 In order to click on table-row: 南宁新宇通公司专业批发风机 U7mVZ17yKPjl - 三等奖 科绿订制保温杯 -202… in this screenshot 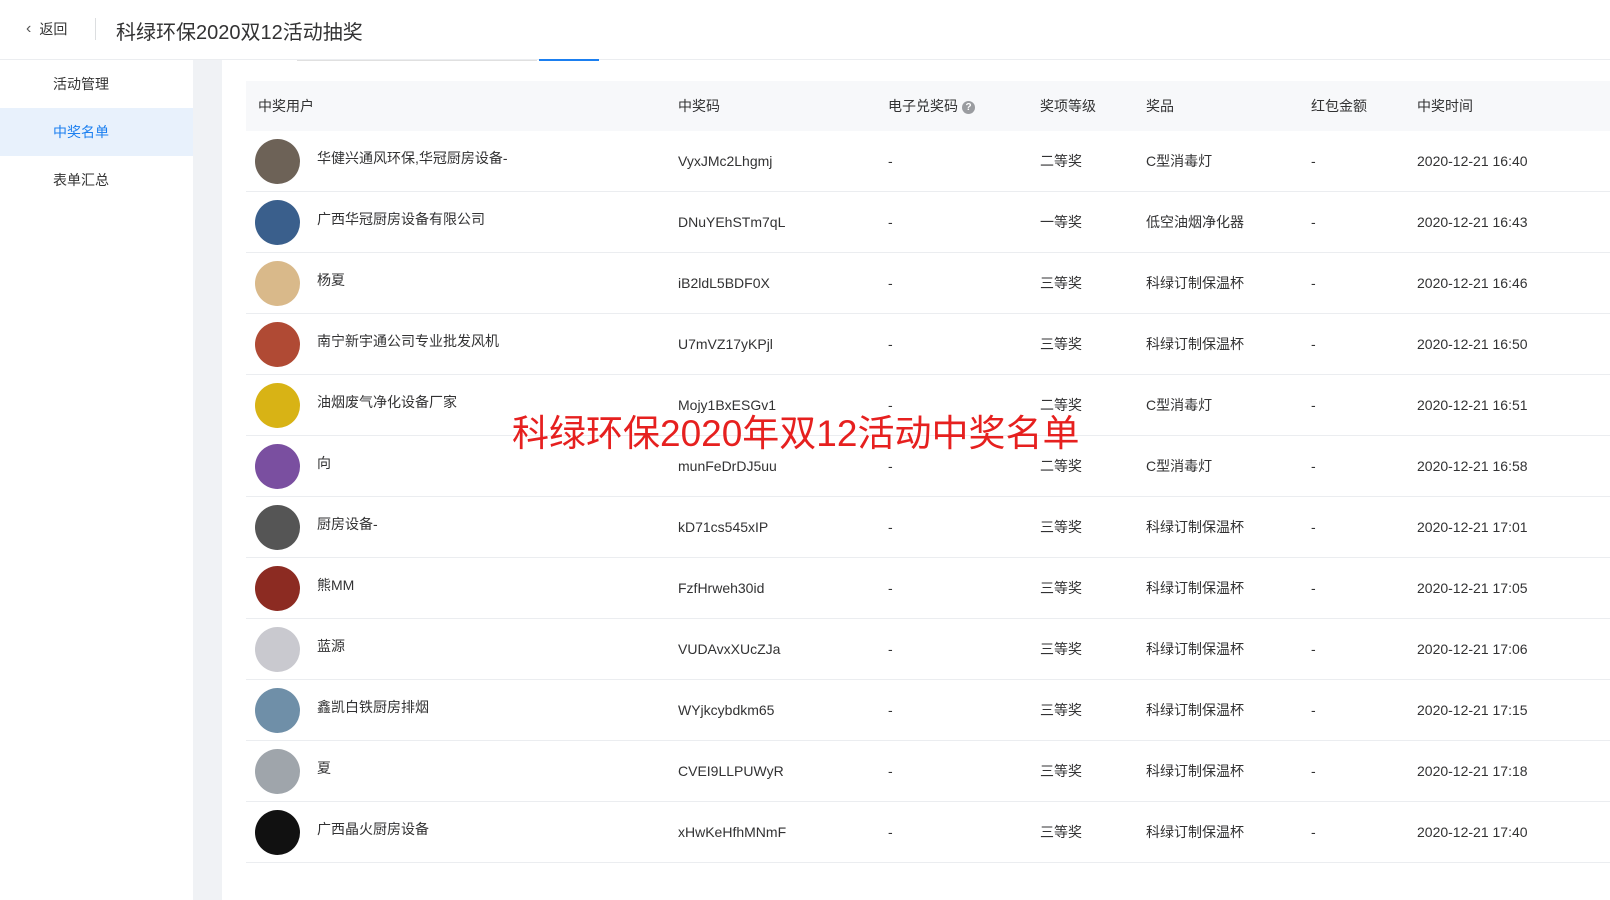, I will do `click(928, 344)`.